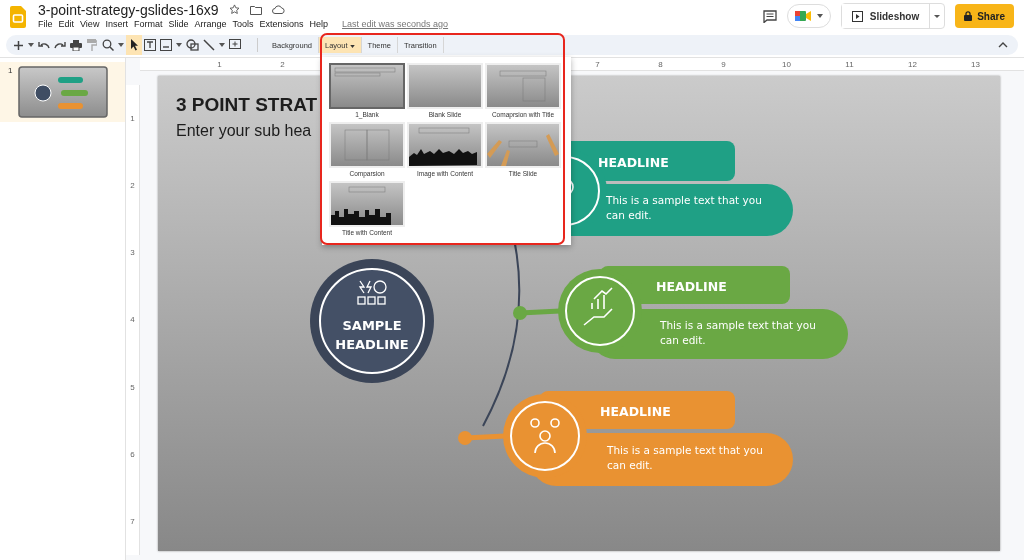 The width and height of the screenshot is (1024, 560). What do you see at coordinates (10, 70) in the screenshot?
I see `slide-number: 1` at bounding box center [10, 70].